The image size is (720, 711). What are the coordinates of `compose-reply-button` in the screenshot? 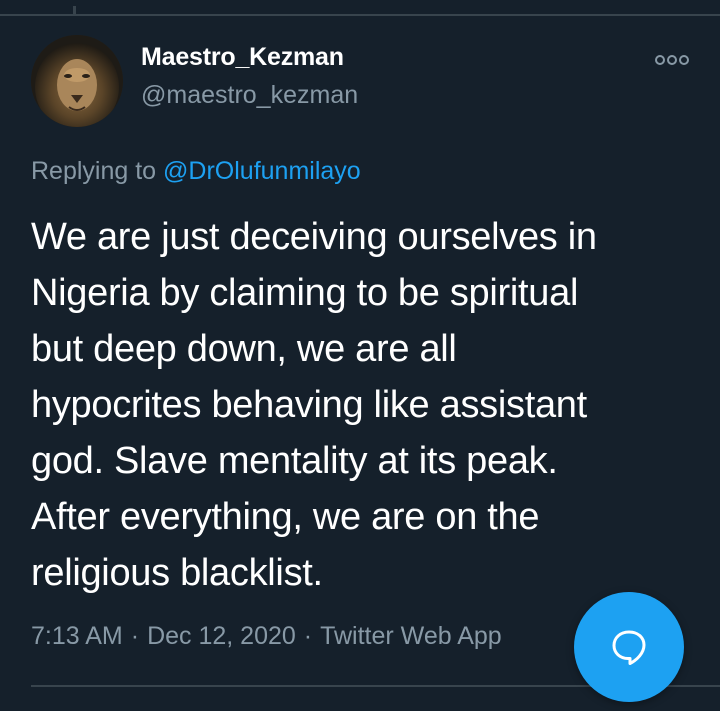 It's located at (629, 647).